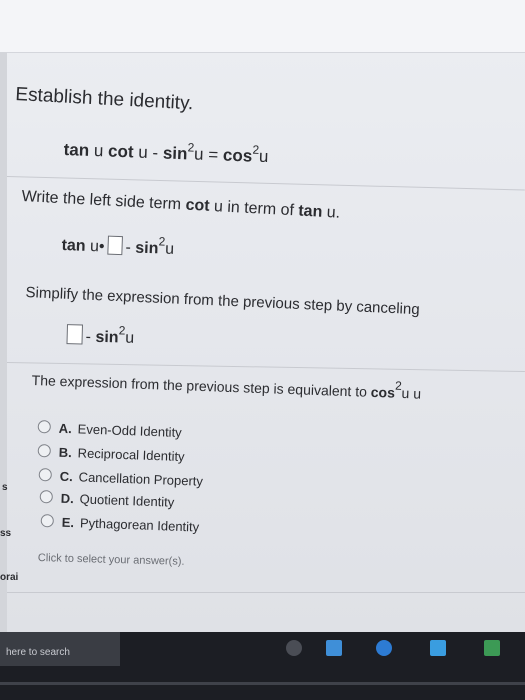 The height and width of the screenshot is (700, 525). What do you see at coordinates (262, 666) in the screenshot?
I see `taskbar: here to search` at bounding box center [262, 666].